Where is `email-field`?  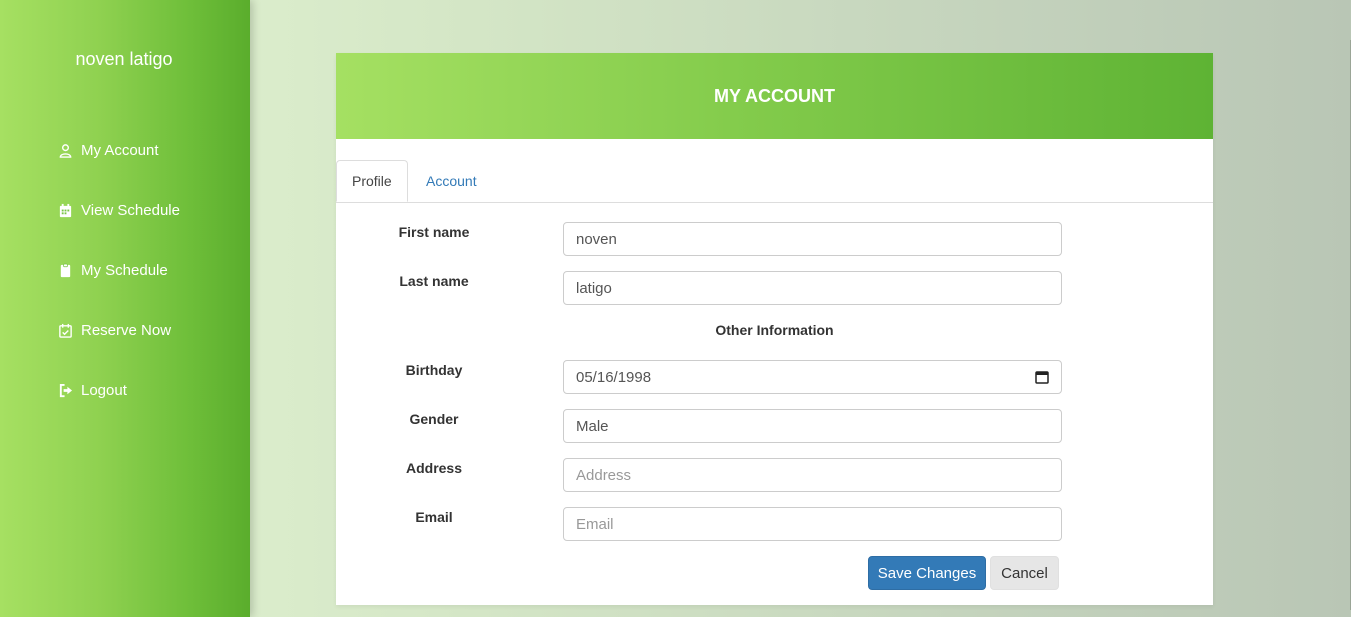
email-field is located at coordinates (812, 524).